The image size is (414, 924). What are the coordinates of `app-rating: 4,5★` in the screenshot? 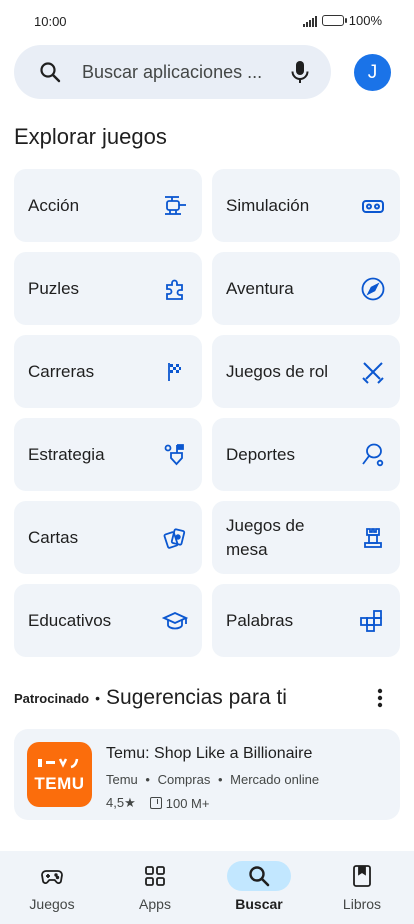 It's located at (121, 802).